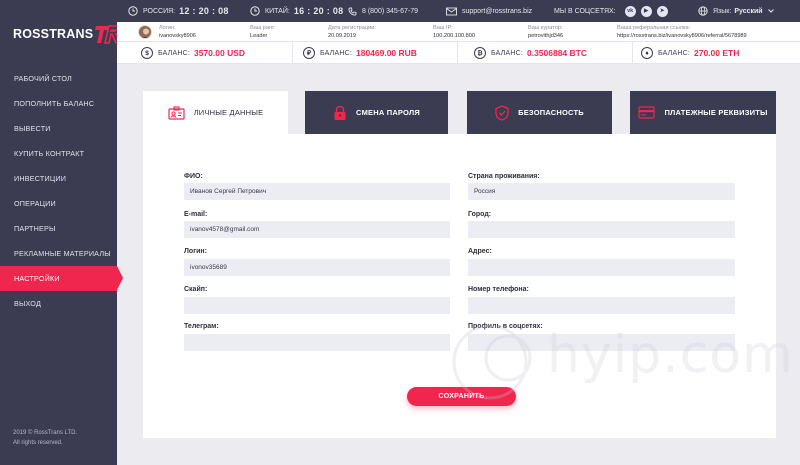 This screenshot has height=465, width=800. Describe the element at coordinates (480, 53) in the screenshot. I see `bitcoin-icon: ₿` at that location.